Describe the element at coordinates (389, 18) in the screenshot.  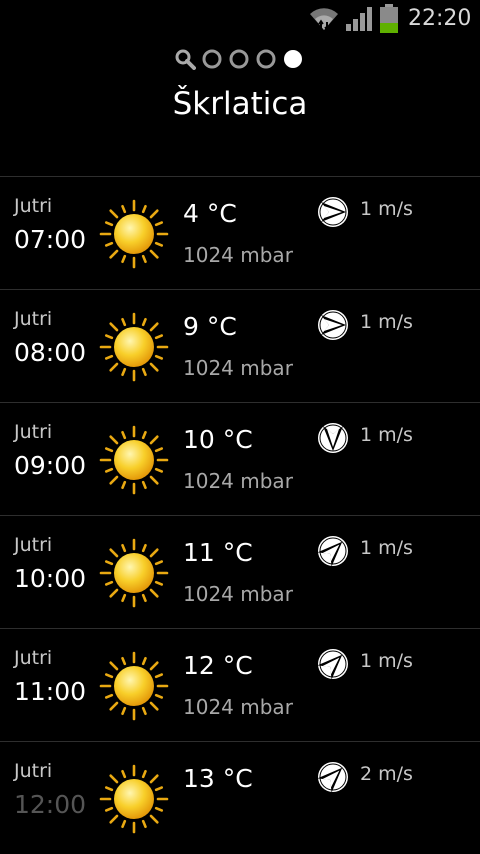
I see `battery-icon` at that location.